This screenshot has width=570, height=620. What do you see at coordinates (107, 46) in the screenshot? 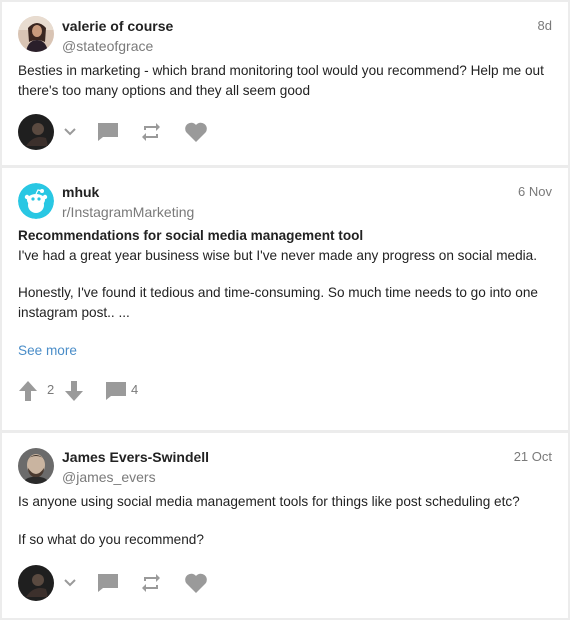
I see `author-handle: @stateofgrace` at bounding box center [107, 46].